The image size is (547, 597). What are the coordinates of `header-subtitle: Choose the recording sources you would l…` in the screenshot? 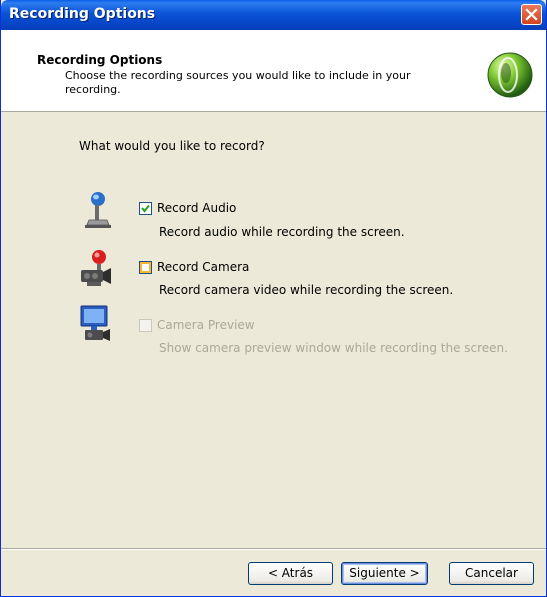 It's located at (238, 82).